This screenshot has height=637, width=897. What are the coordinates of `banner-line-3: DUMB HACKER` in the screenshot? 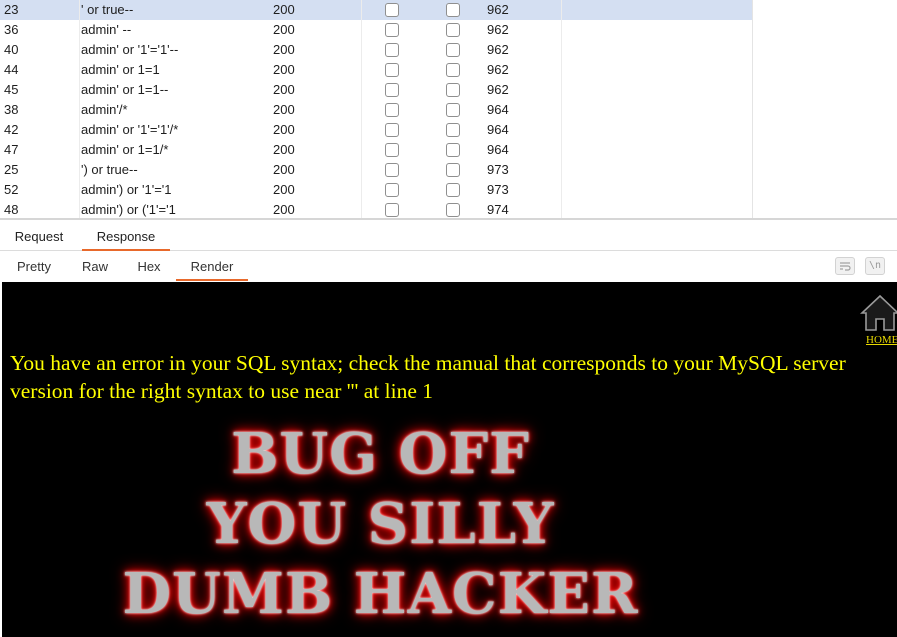 It's located at (380, 594).